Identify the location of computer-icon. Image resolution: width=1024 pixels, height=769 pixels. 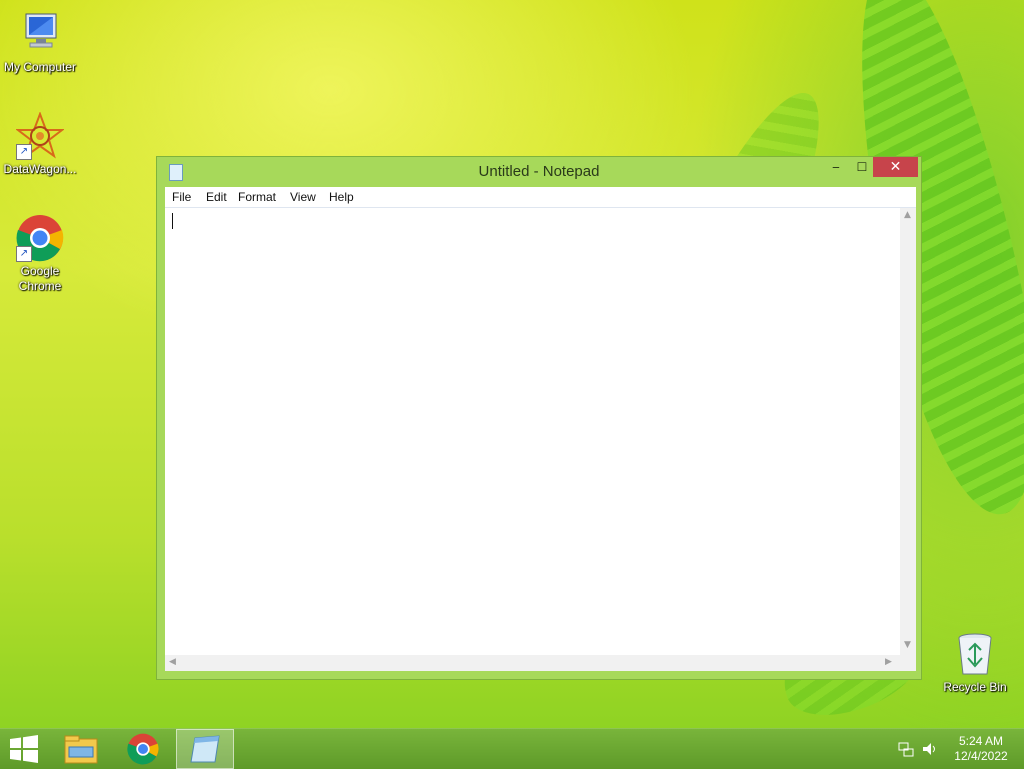
(40, 34).